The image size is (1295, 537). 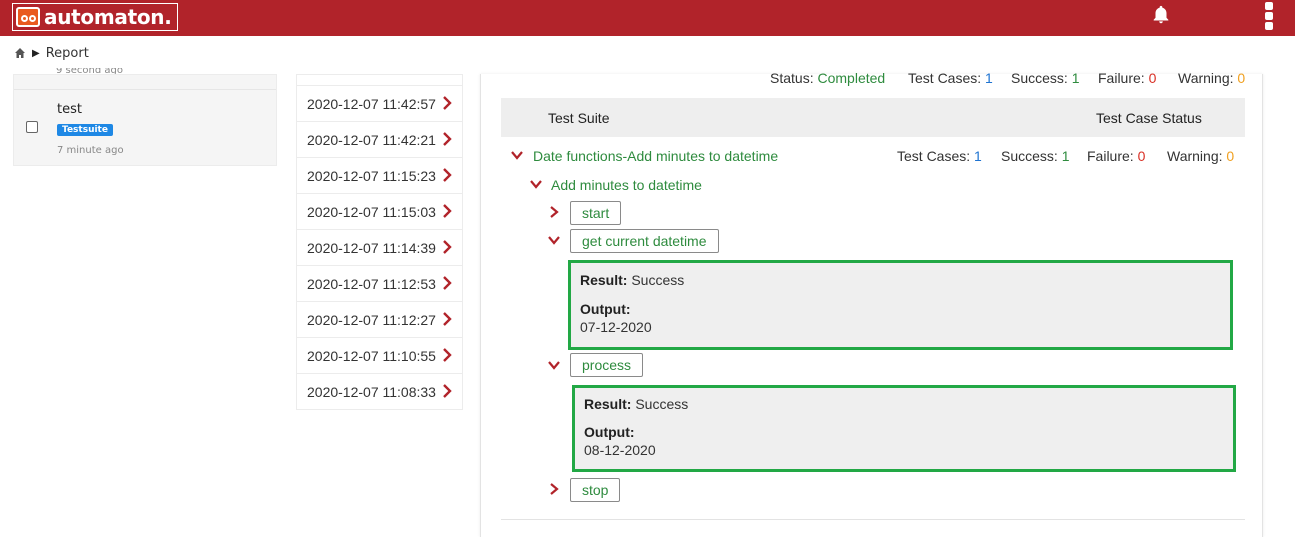 What do you see at coordinates (371, 284) in the screenshot?
I see `run-date: 2020-12-07 11:12:53` at bounding box center [371, 284].